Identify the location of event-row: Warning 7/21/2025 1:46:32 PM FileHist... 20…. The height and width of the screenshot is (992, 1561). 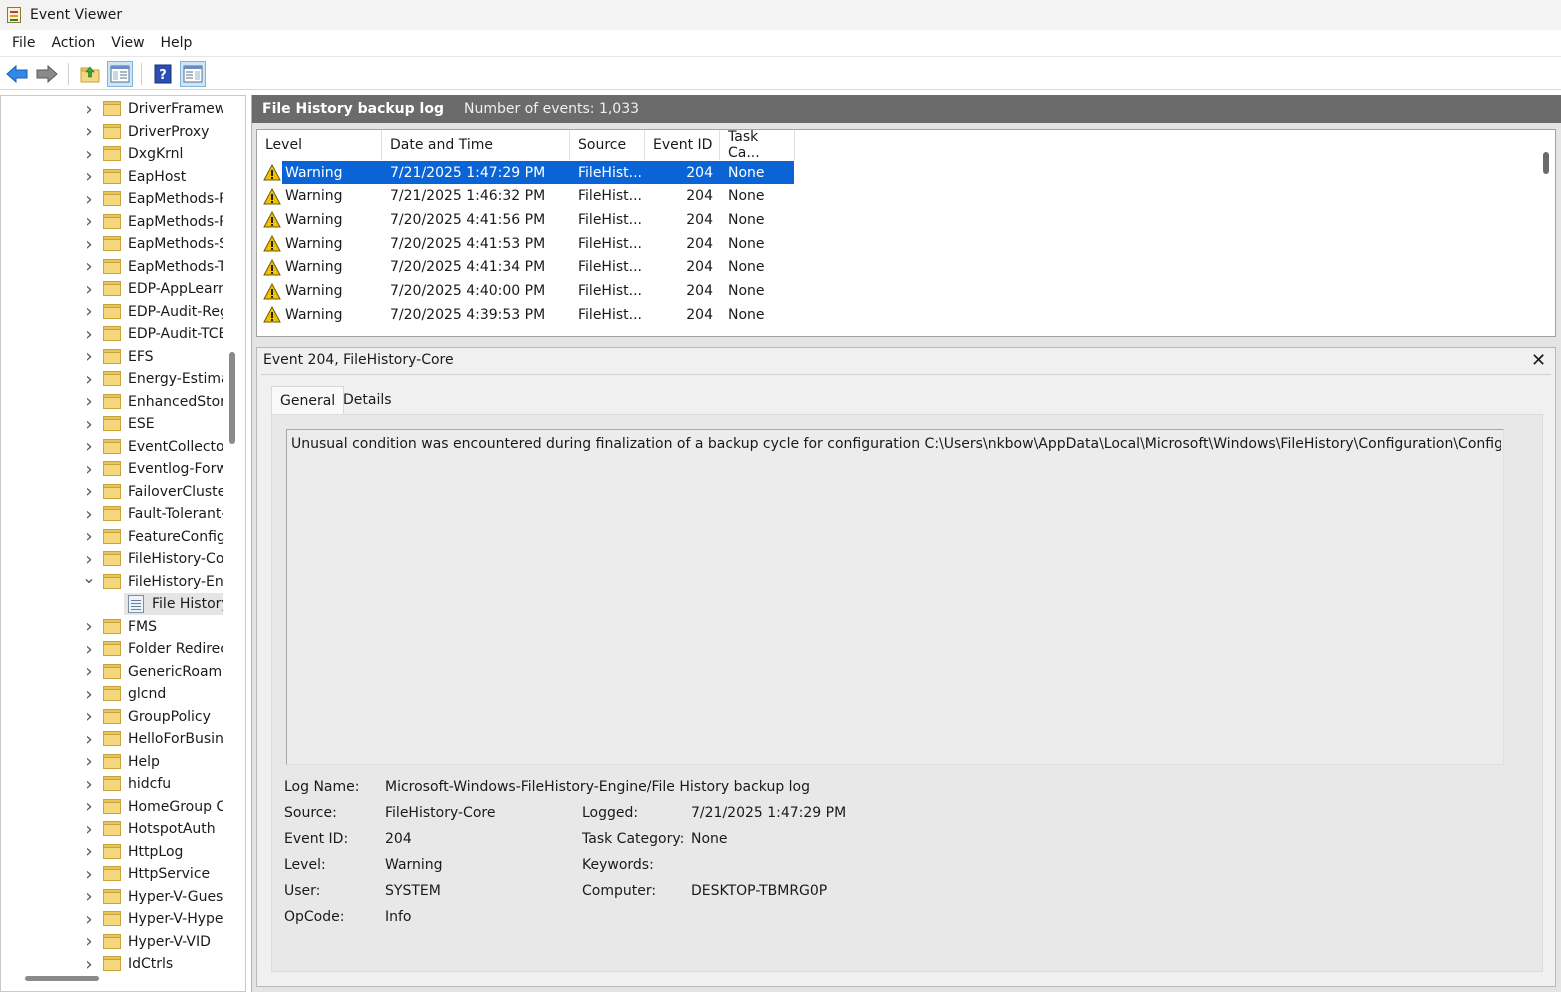
(527, 196).